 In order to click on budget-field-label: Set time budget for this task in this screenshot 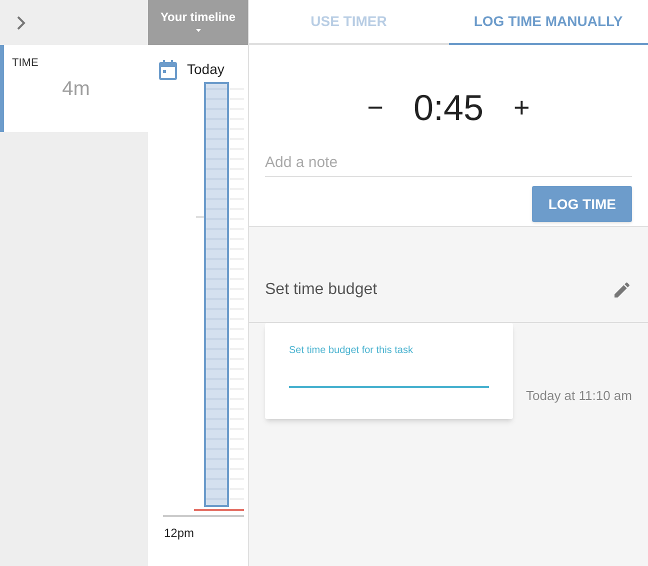, I will do `click(351, 351)`.